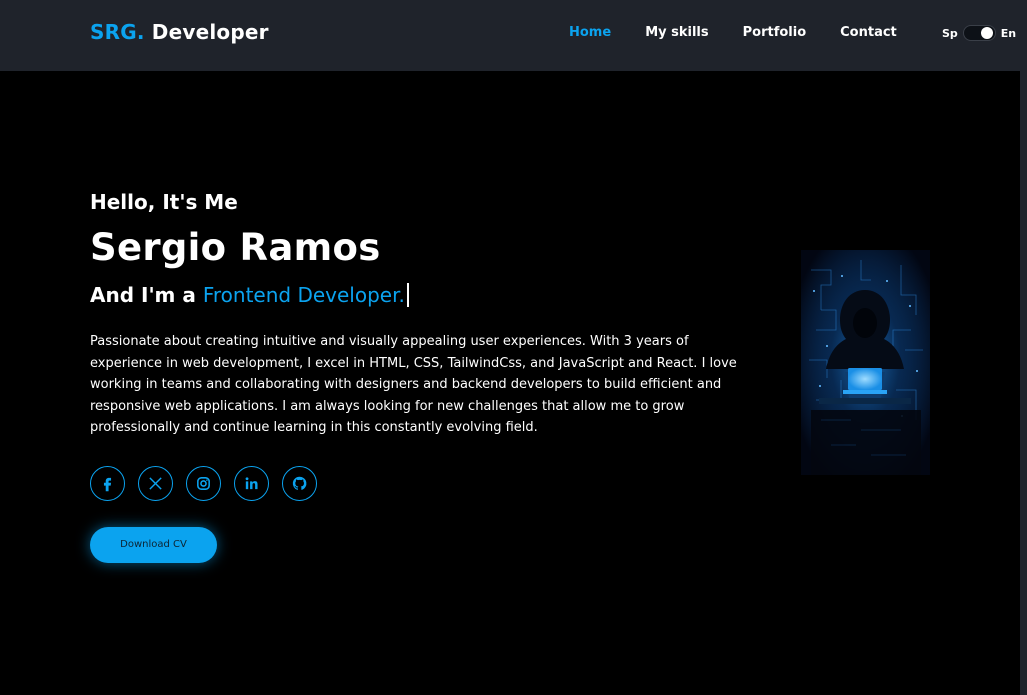  What do you see at coordinates (865, 362) in the screenshot?
I see `hacker-illustration` at bounding box center [865, 362].